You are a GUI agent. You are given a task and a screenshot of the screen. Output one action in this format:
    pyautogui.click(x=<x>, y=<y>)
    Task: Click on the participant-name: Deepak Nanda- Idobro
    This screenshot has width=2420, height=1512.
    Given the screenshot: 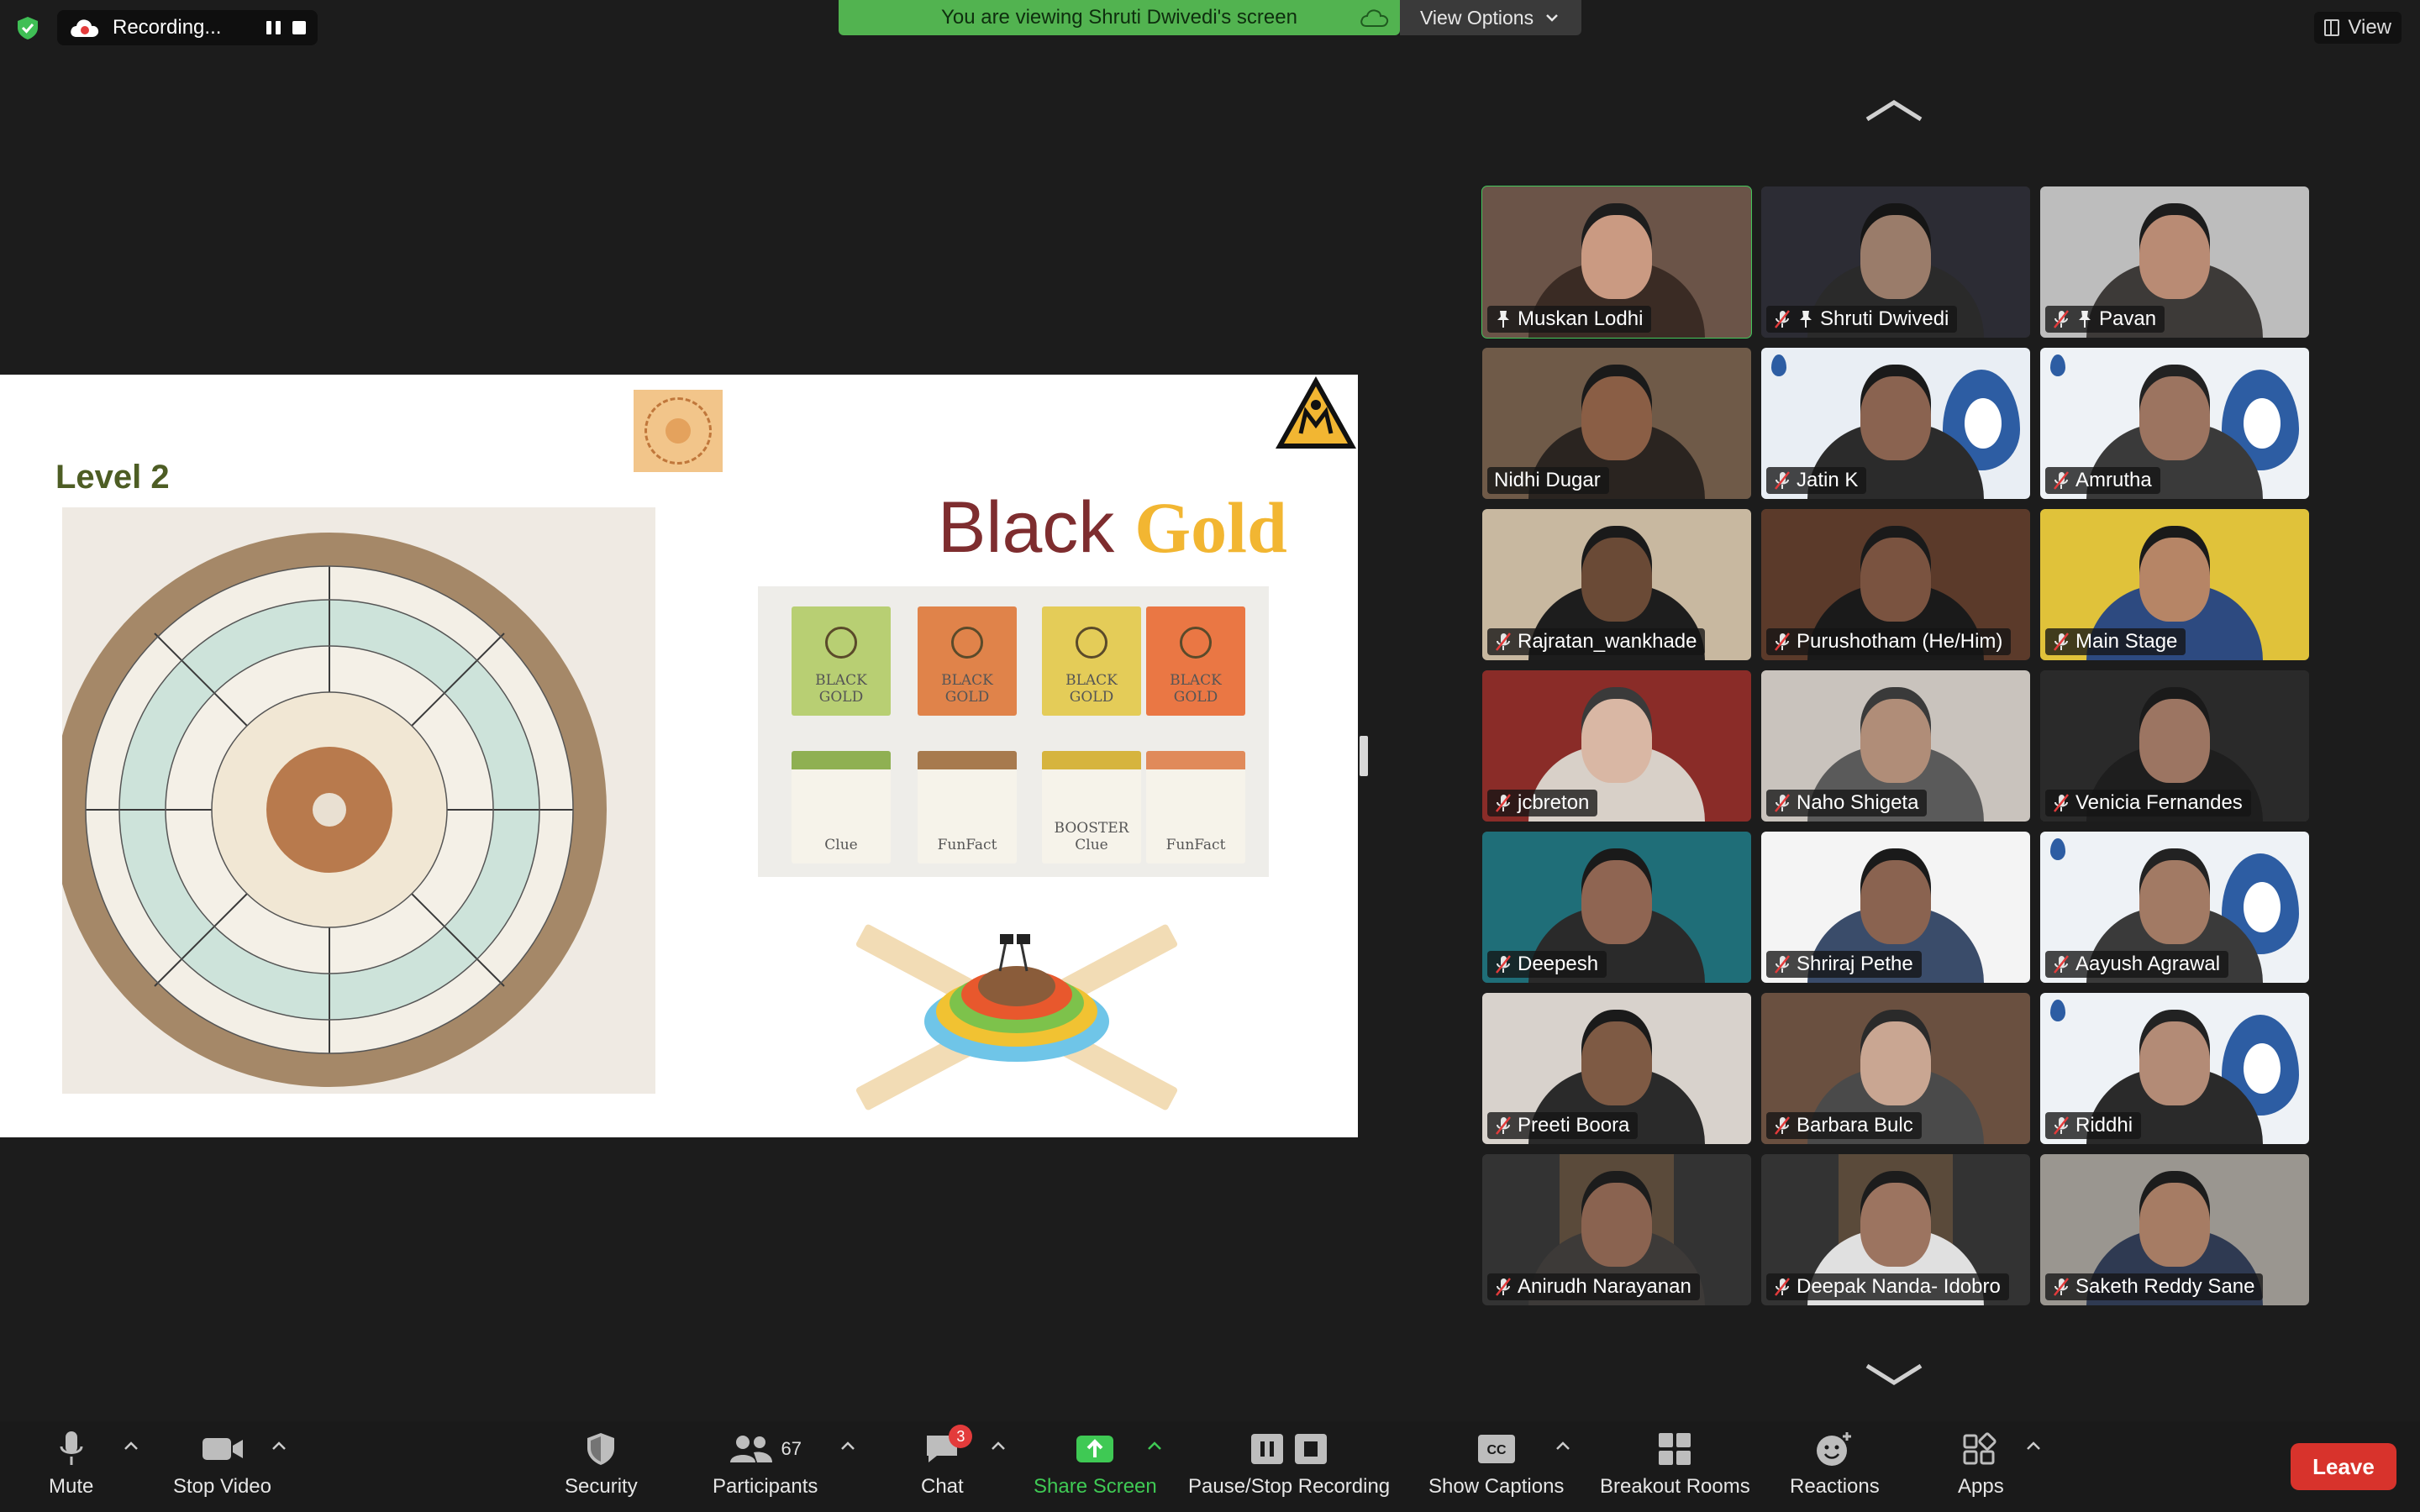 What is the action you would take?
    pyautogui.click(x=1899, y=1286)
    